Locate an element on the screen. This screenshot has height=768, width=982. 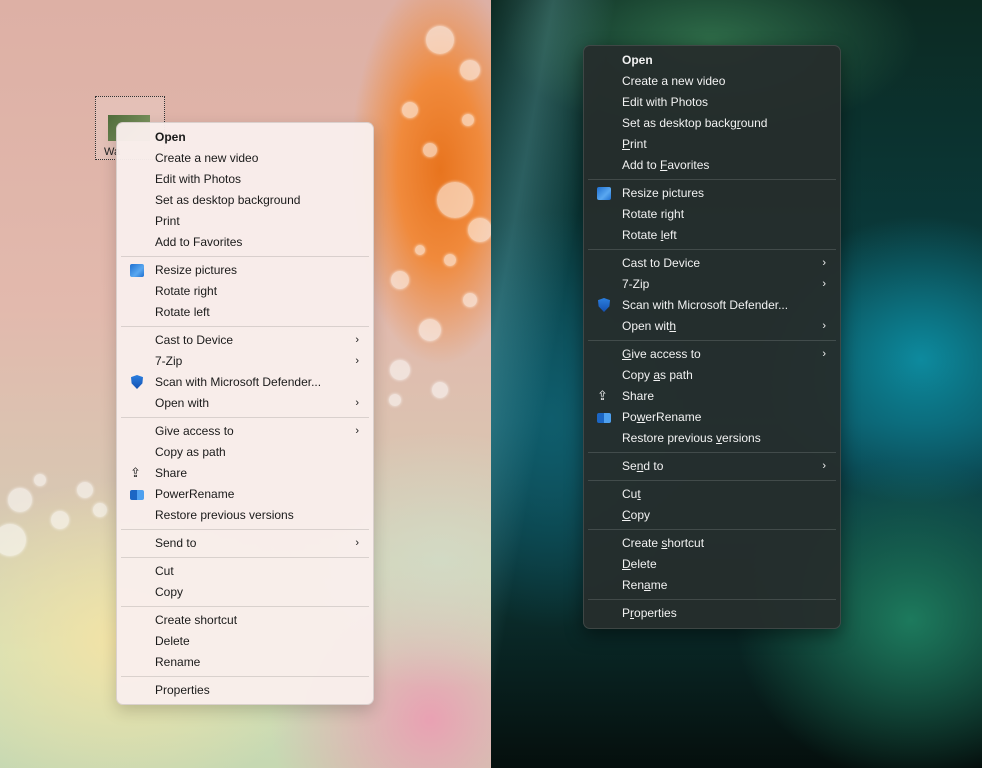
resize-pictures-icon is located at coordinates (137, 270).